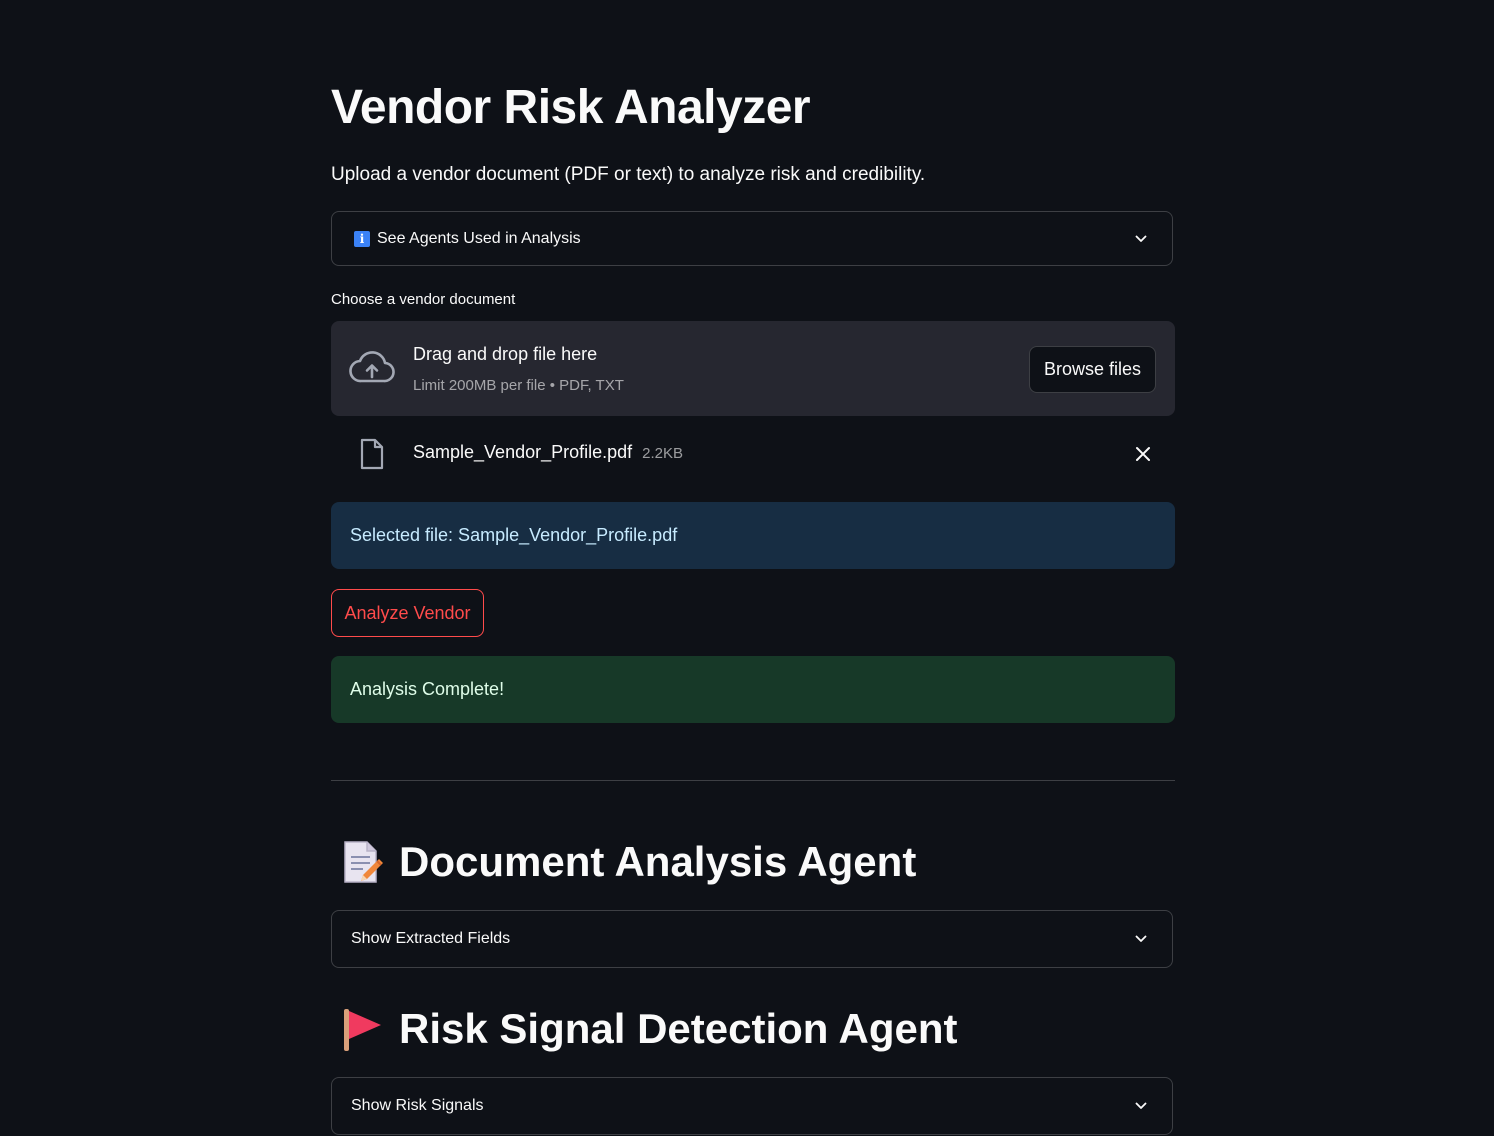  Describe the element at coordinates (752, 939) in the screenshot. I see `extracted-fields-expander: Show Extracted Fields` at that location.